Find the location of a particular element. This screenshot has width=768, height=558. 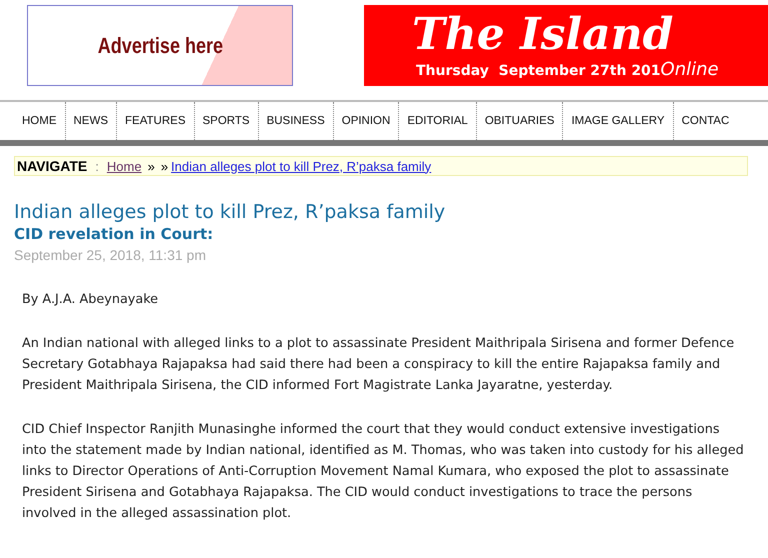

masthead-title: The Island is located at coordinates (543, 35).